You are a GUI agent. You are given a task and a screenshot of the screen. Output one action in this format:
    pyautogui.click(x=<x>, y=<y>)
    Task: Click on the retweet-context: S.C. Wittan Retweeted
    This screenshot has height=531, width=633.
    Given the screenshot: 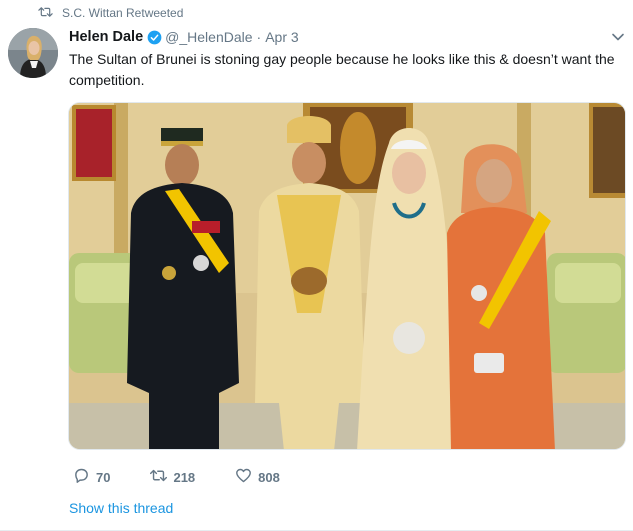 What is the action you would take?
    pyautogui.click(x=110, y=13)
    